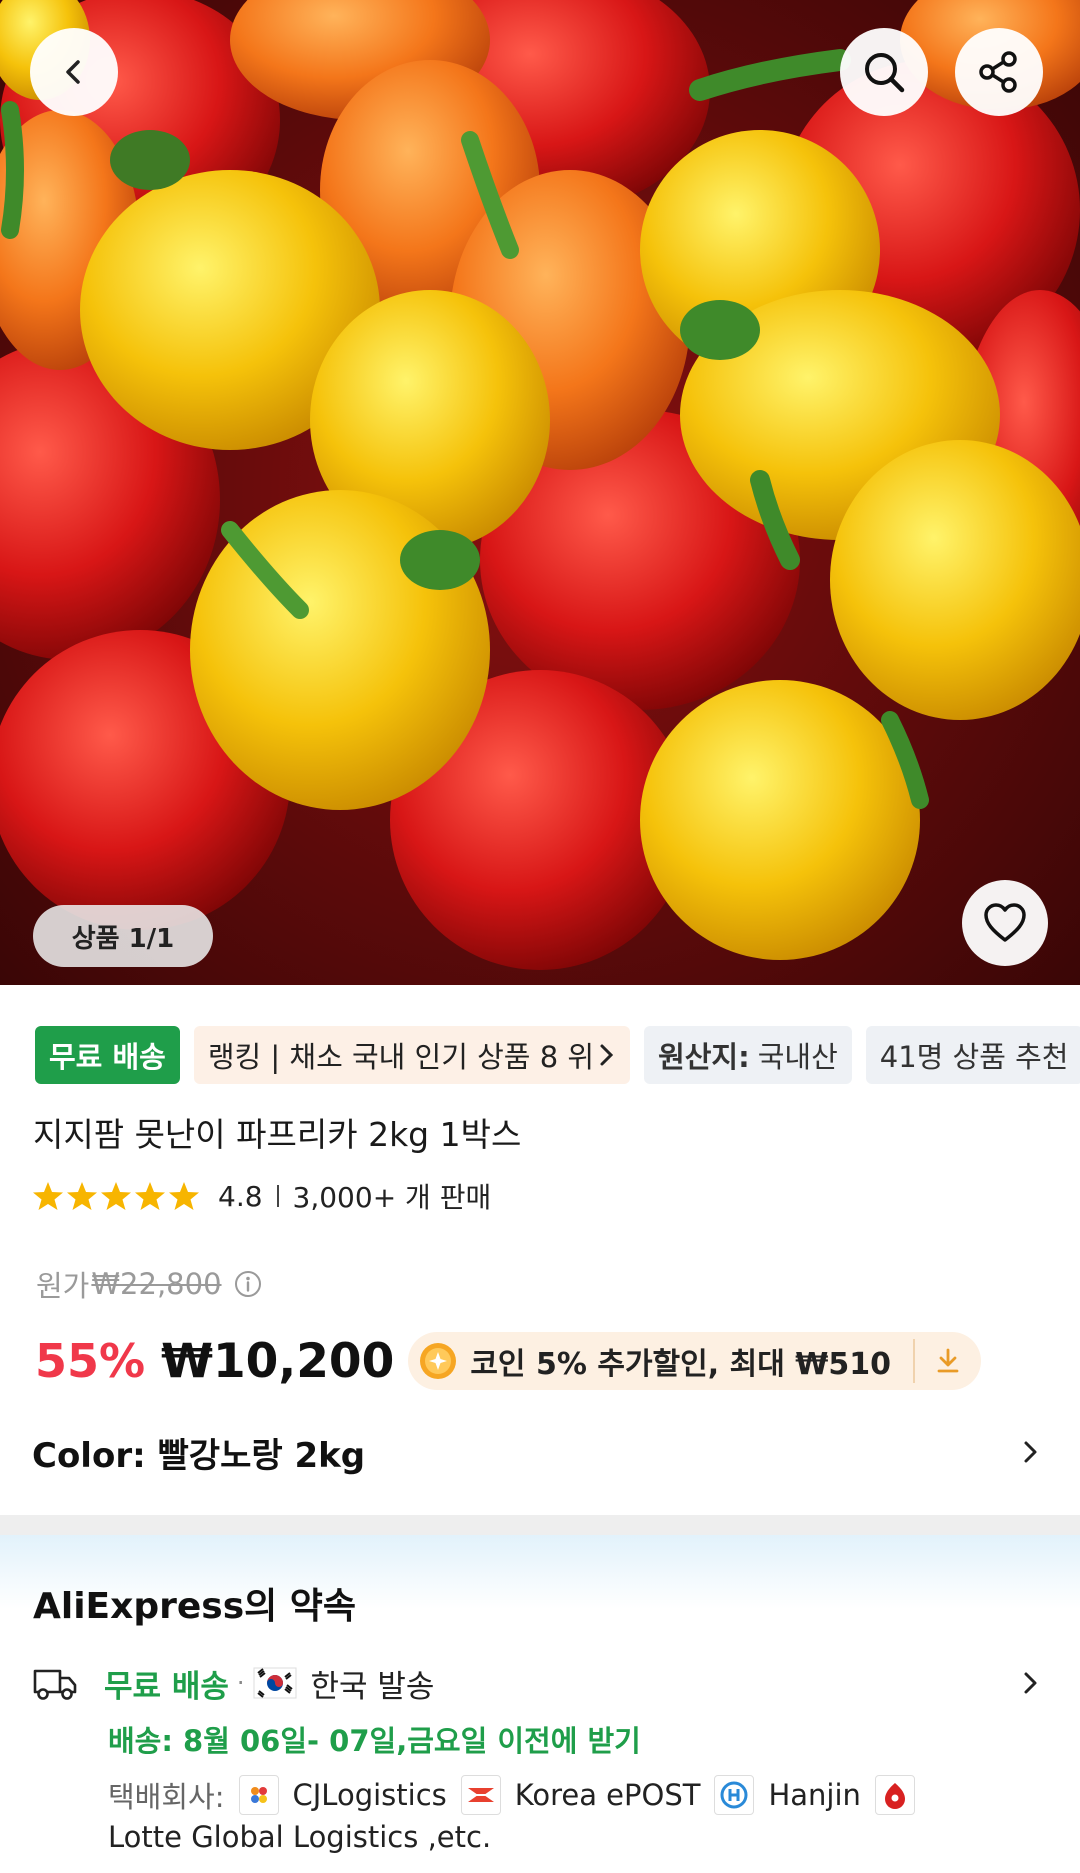 This screenshot has width=1080, height=1873. Describe the element at coordinates (123, 936) in the screenshot. I see `image-pager: 상품 1/1` at that location.